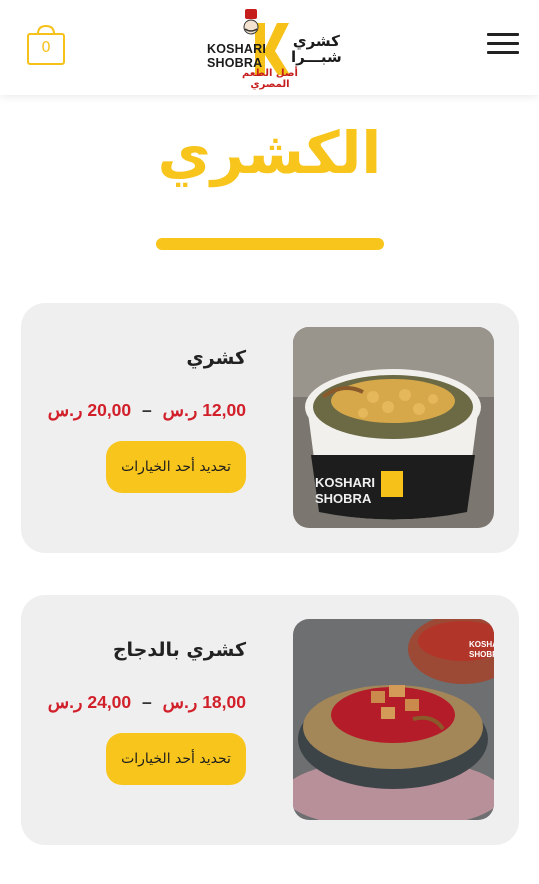 The width and height of the screenshot is (539, 884). Describe the element at coordinates (224, 702) in the screenshot. I see `price-min: 18,00` at that location.